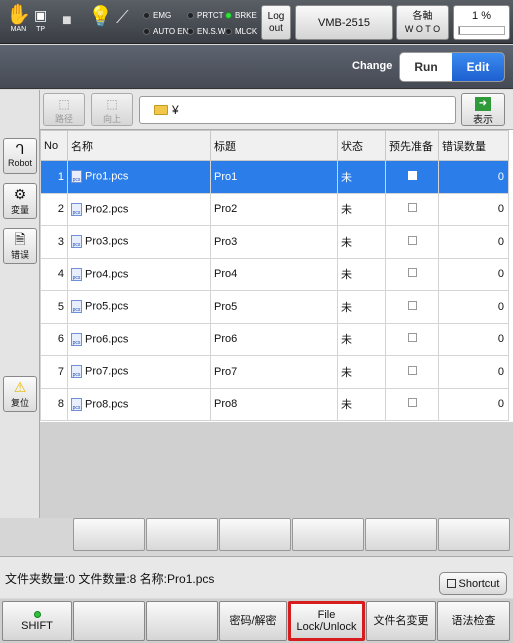 The height and width of the screenshot is (643, 513). What do you see at coordinates (426, 67) in the screenshot?
I see `run-option: Run` at bounding box center [426, 67].